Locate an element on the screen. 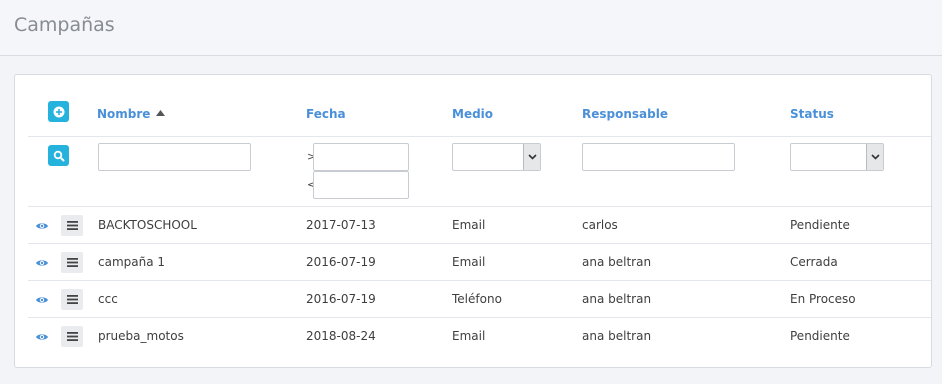 This screenshot has height=384, width=942. column-header-medio: Medio is located at coordinates (472, 114).